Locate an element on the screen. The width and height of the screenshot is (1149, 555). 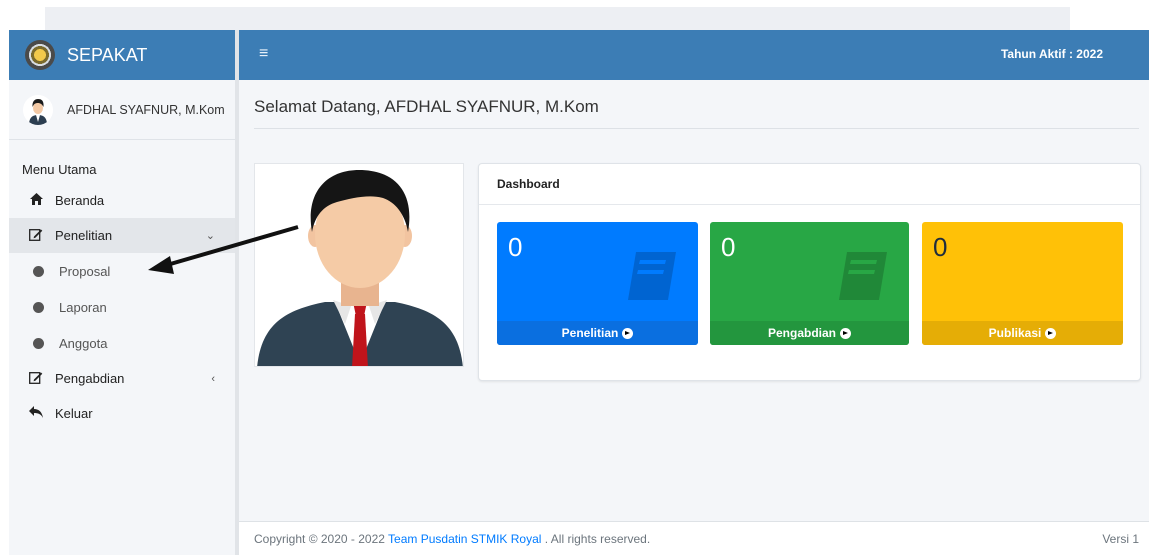
rights-text: . All rights reserved. is located at coordinates (597, 539).